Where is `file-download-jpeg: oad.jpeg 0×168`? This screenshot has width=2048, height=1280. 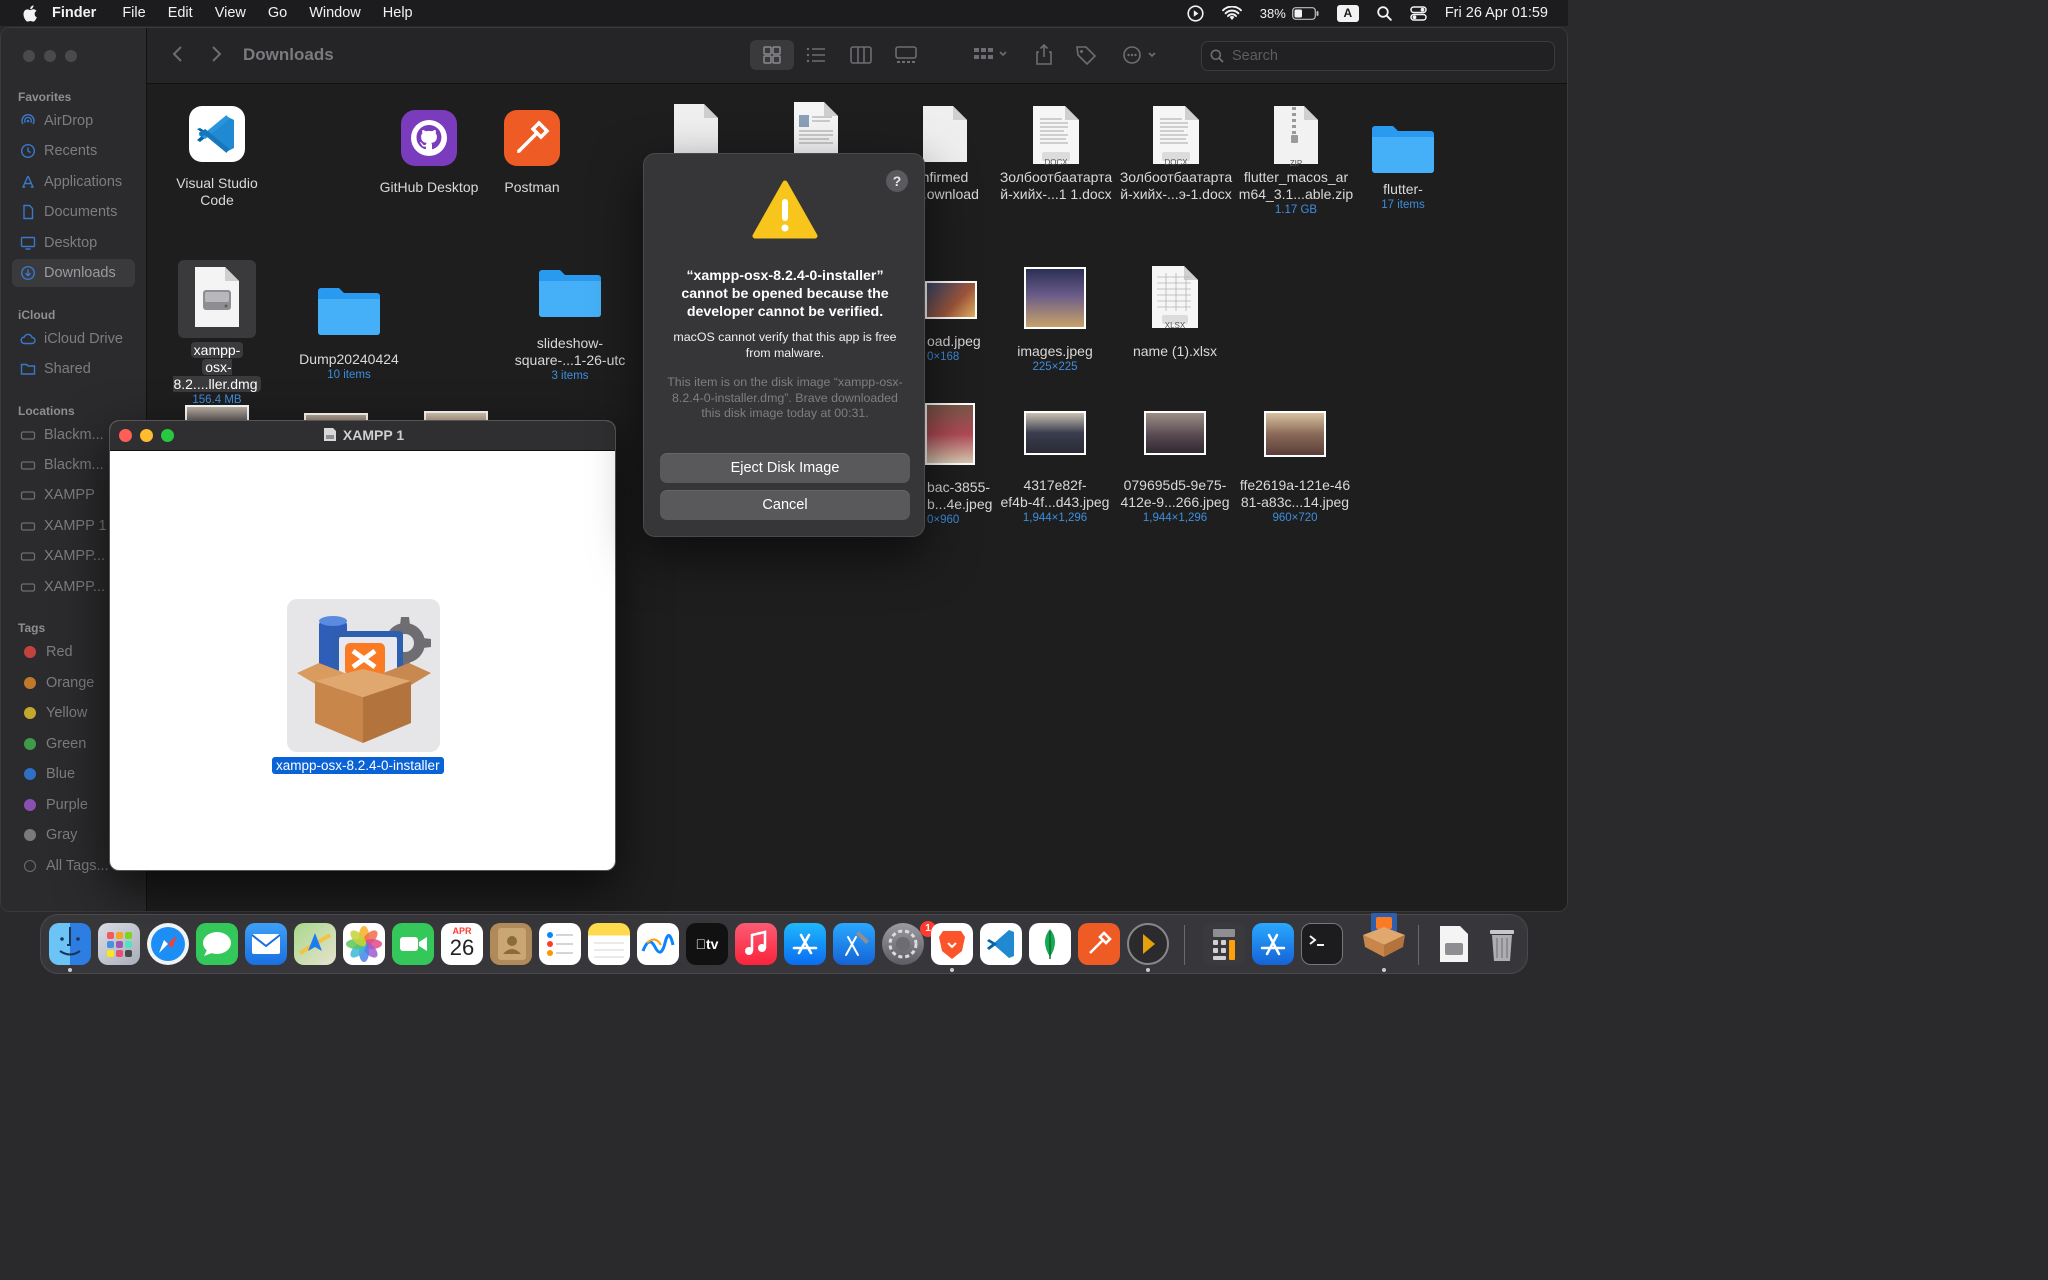 file-download-jpeg: oad.jpeg 0×168 is located at coordinates (953, 323).